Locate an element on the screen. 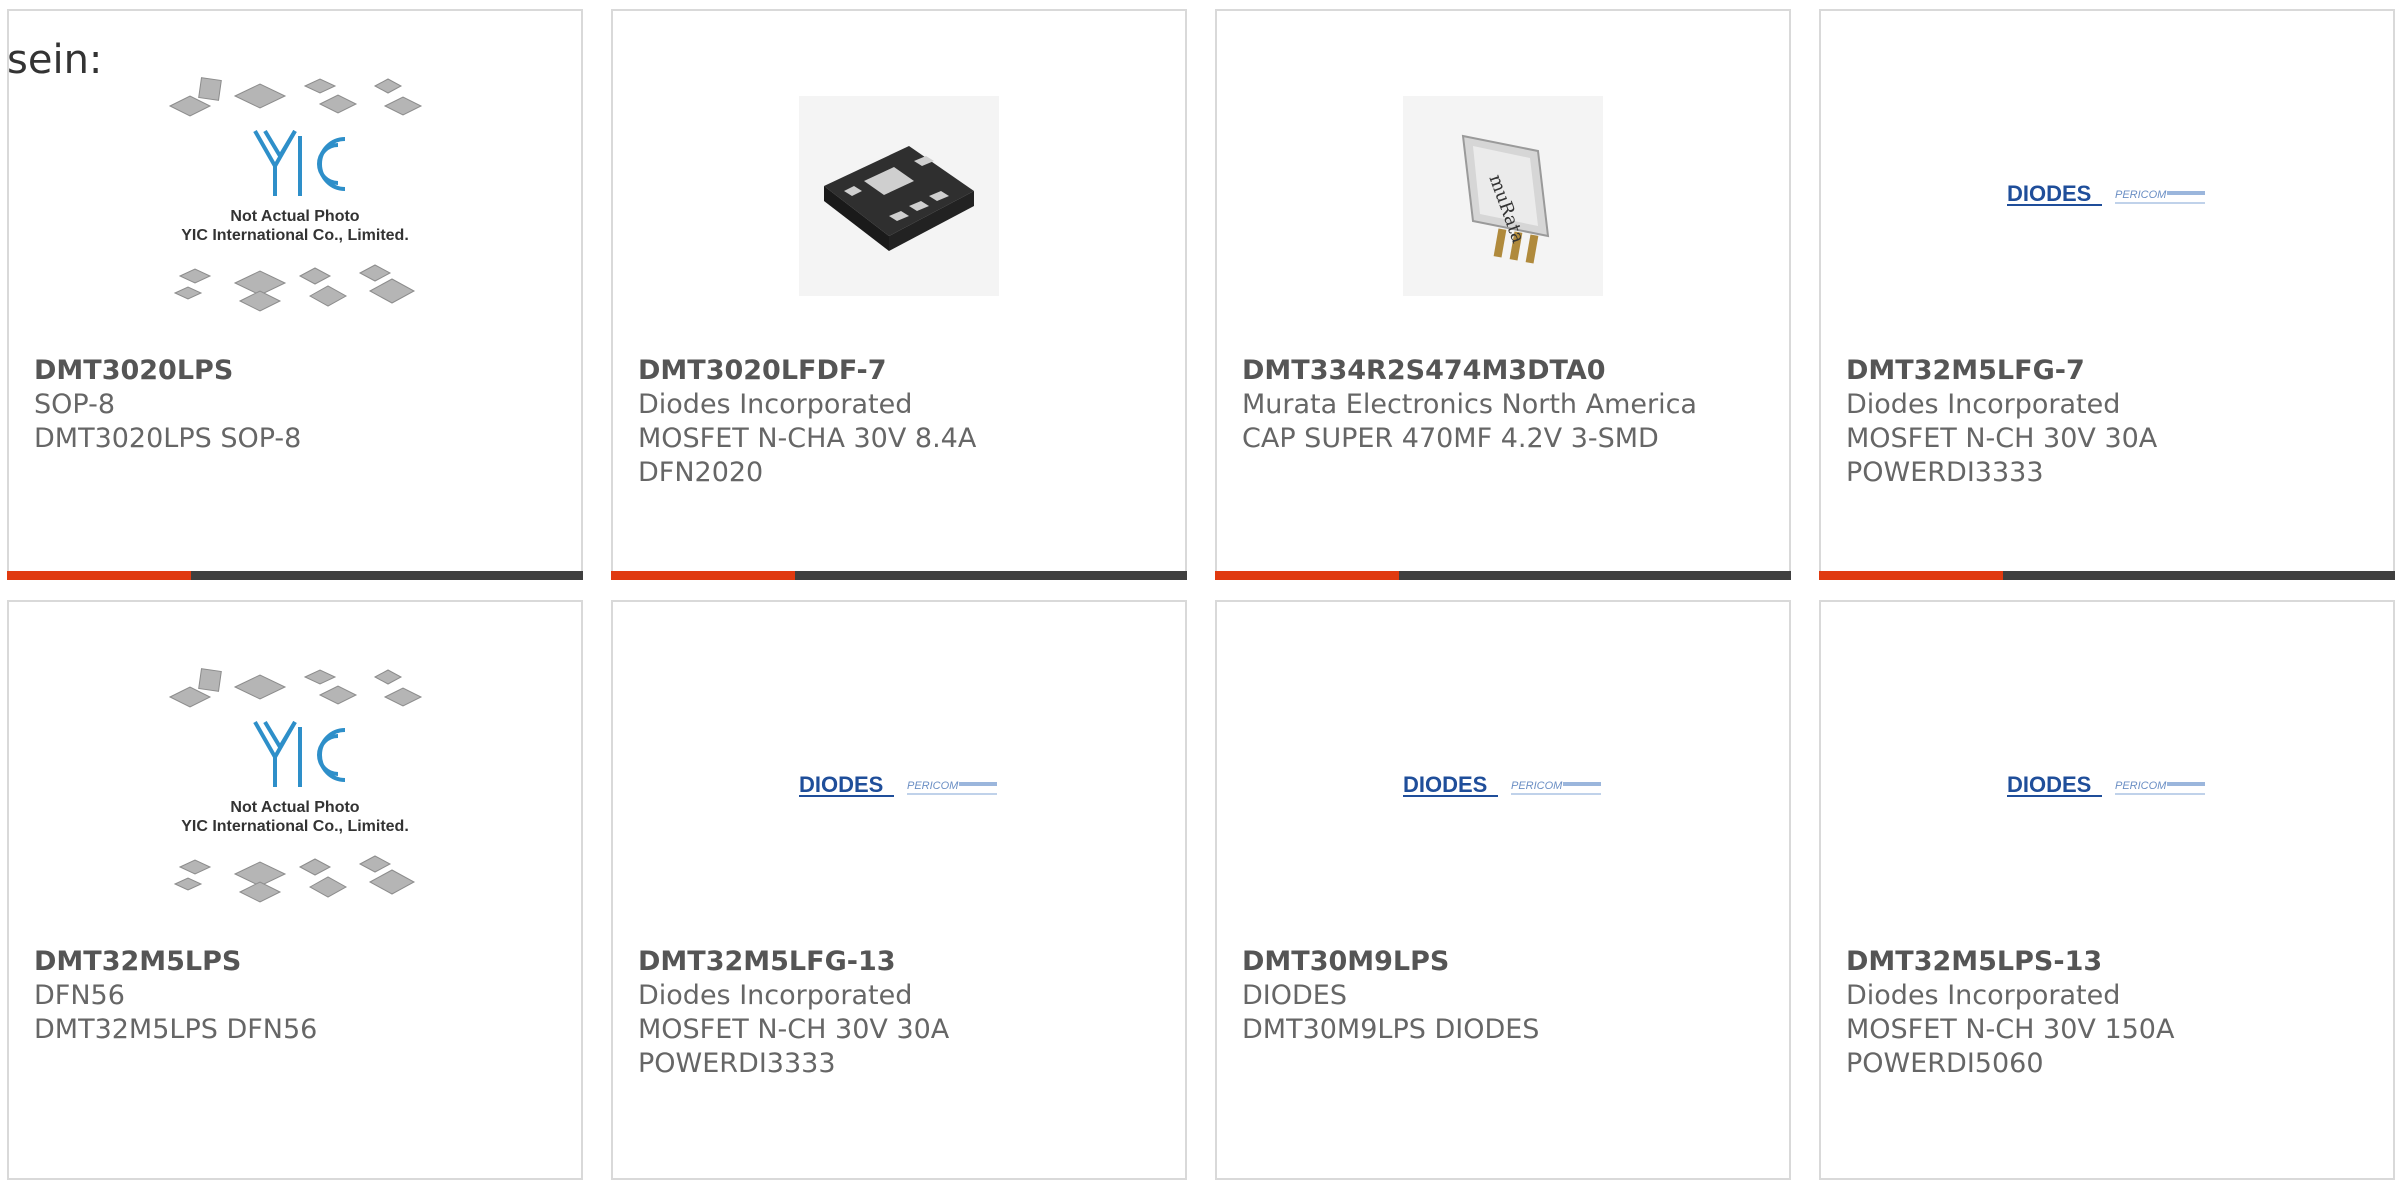 The width and height of the screenshot is (2400, 1180). product-info: DMT3020LPS SOP-8 DMT3020LPS SOP-8 is located at coordinates (297, 405).